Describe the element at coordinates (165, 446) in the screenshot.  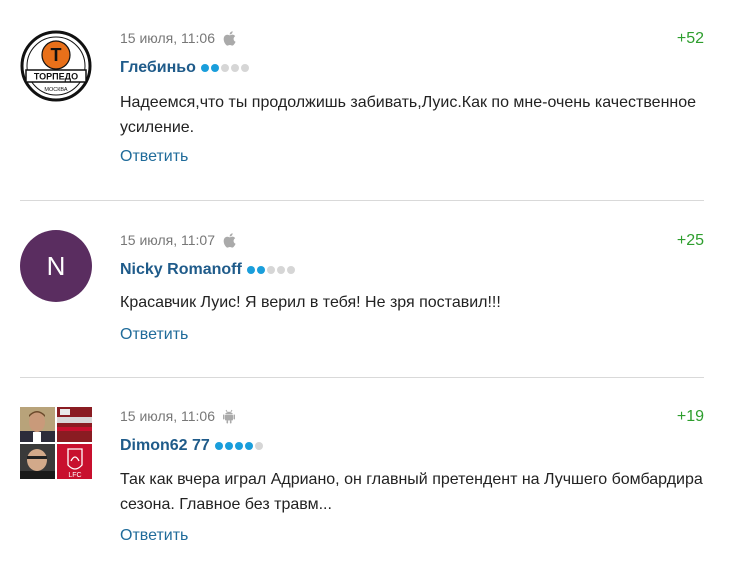
I see `author-name-link: Dimon62 77` at that location.